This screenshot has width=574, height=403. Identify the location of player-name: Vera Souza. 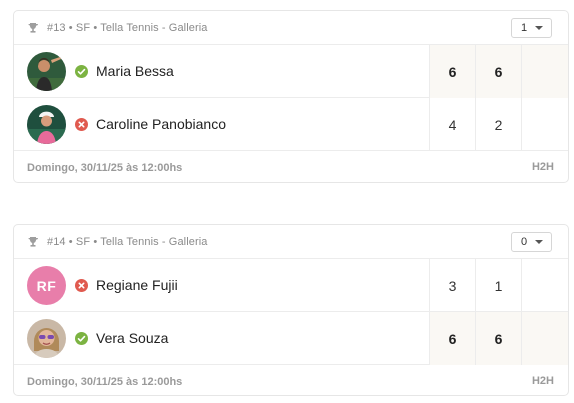
(132, 338).